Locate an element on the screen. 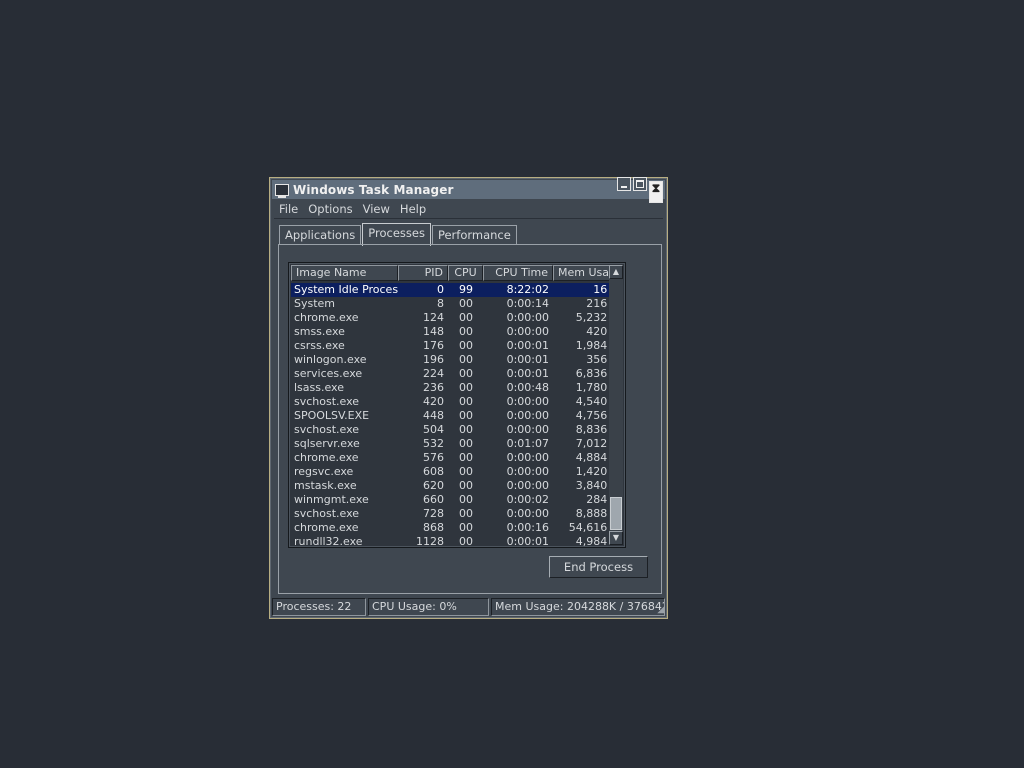 This screenshot has height=768, width=1024. cell-pid: 576 is located at coordinates (433, 457).